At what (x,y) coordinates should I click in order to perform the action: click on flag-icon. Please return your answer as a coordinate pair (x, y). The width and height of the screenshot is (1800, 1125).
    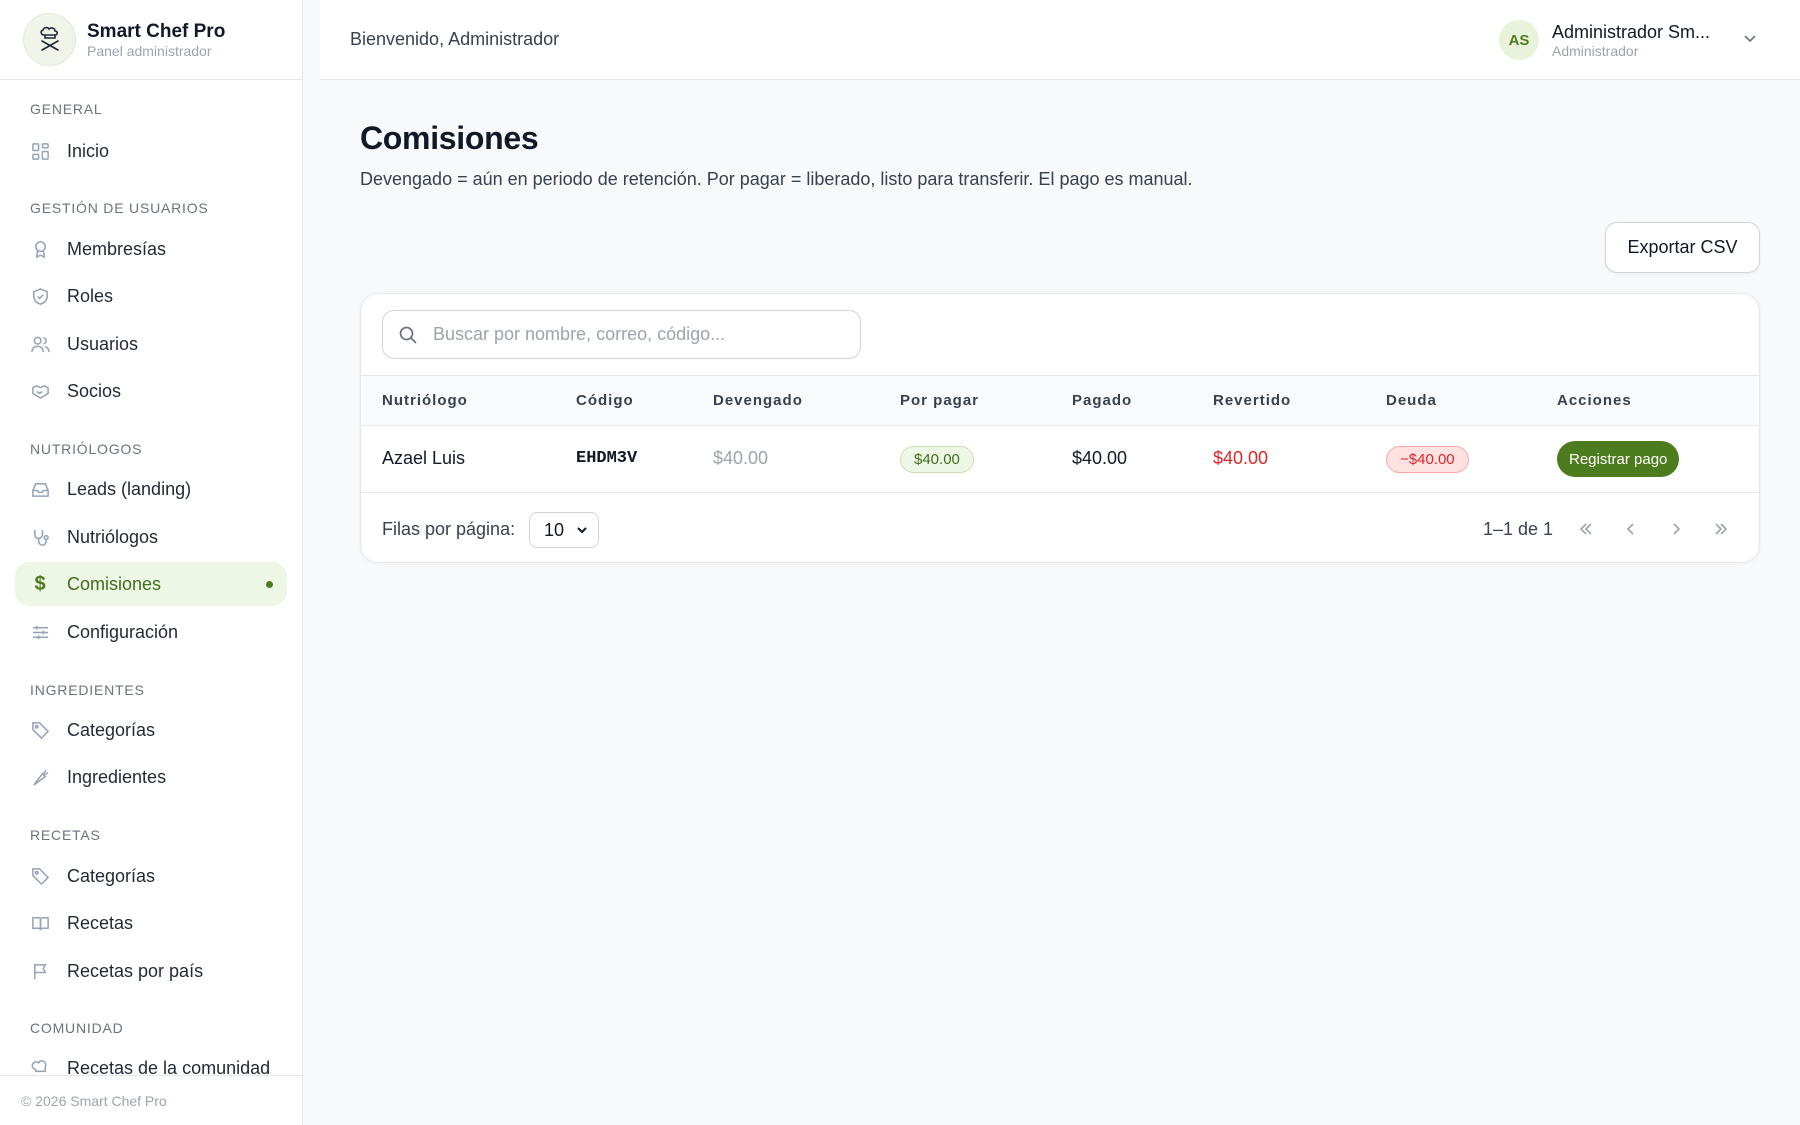
    Looking at the image, I should click on (40, 971).